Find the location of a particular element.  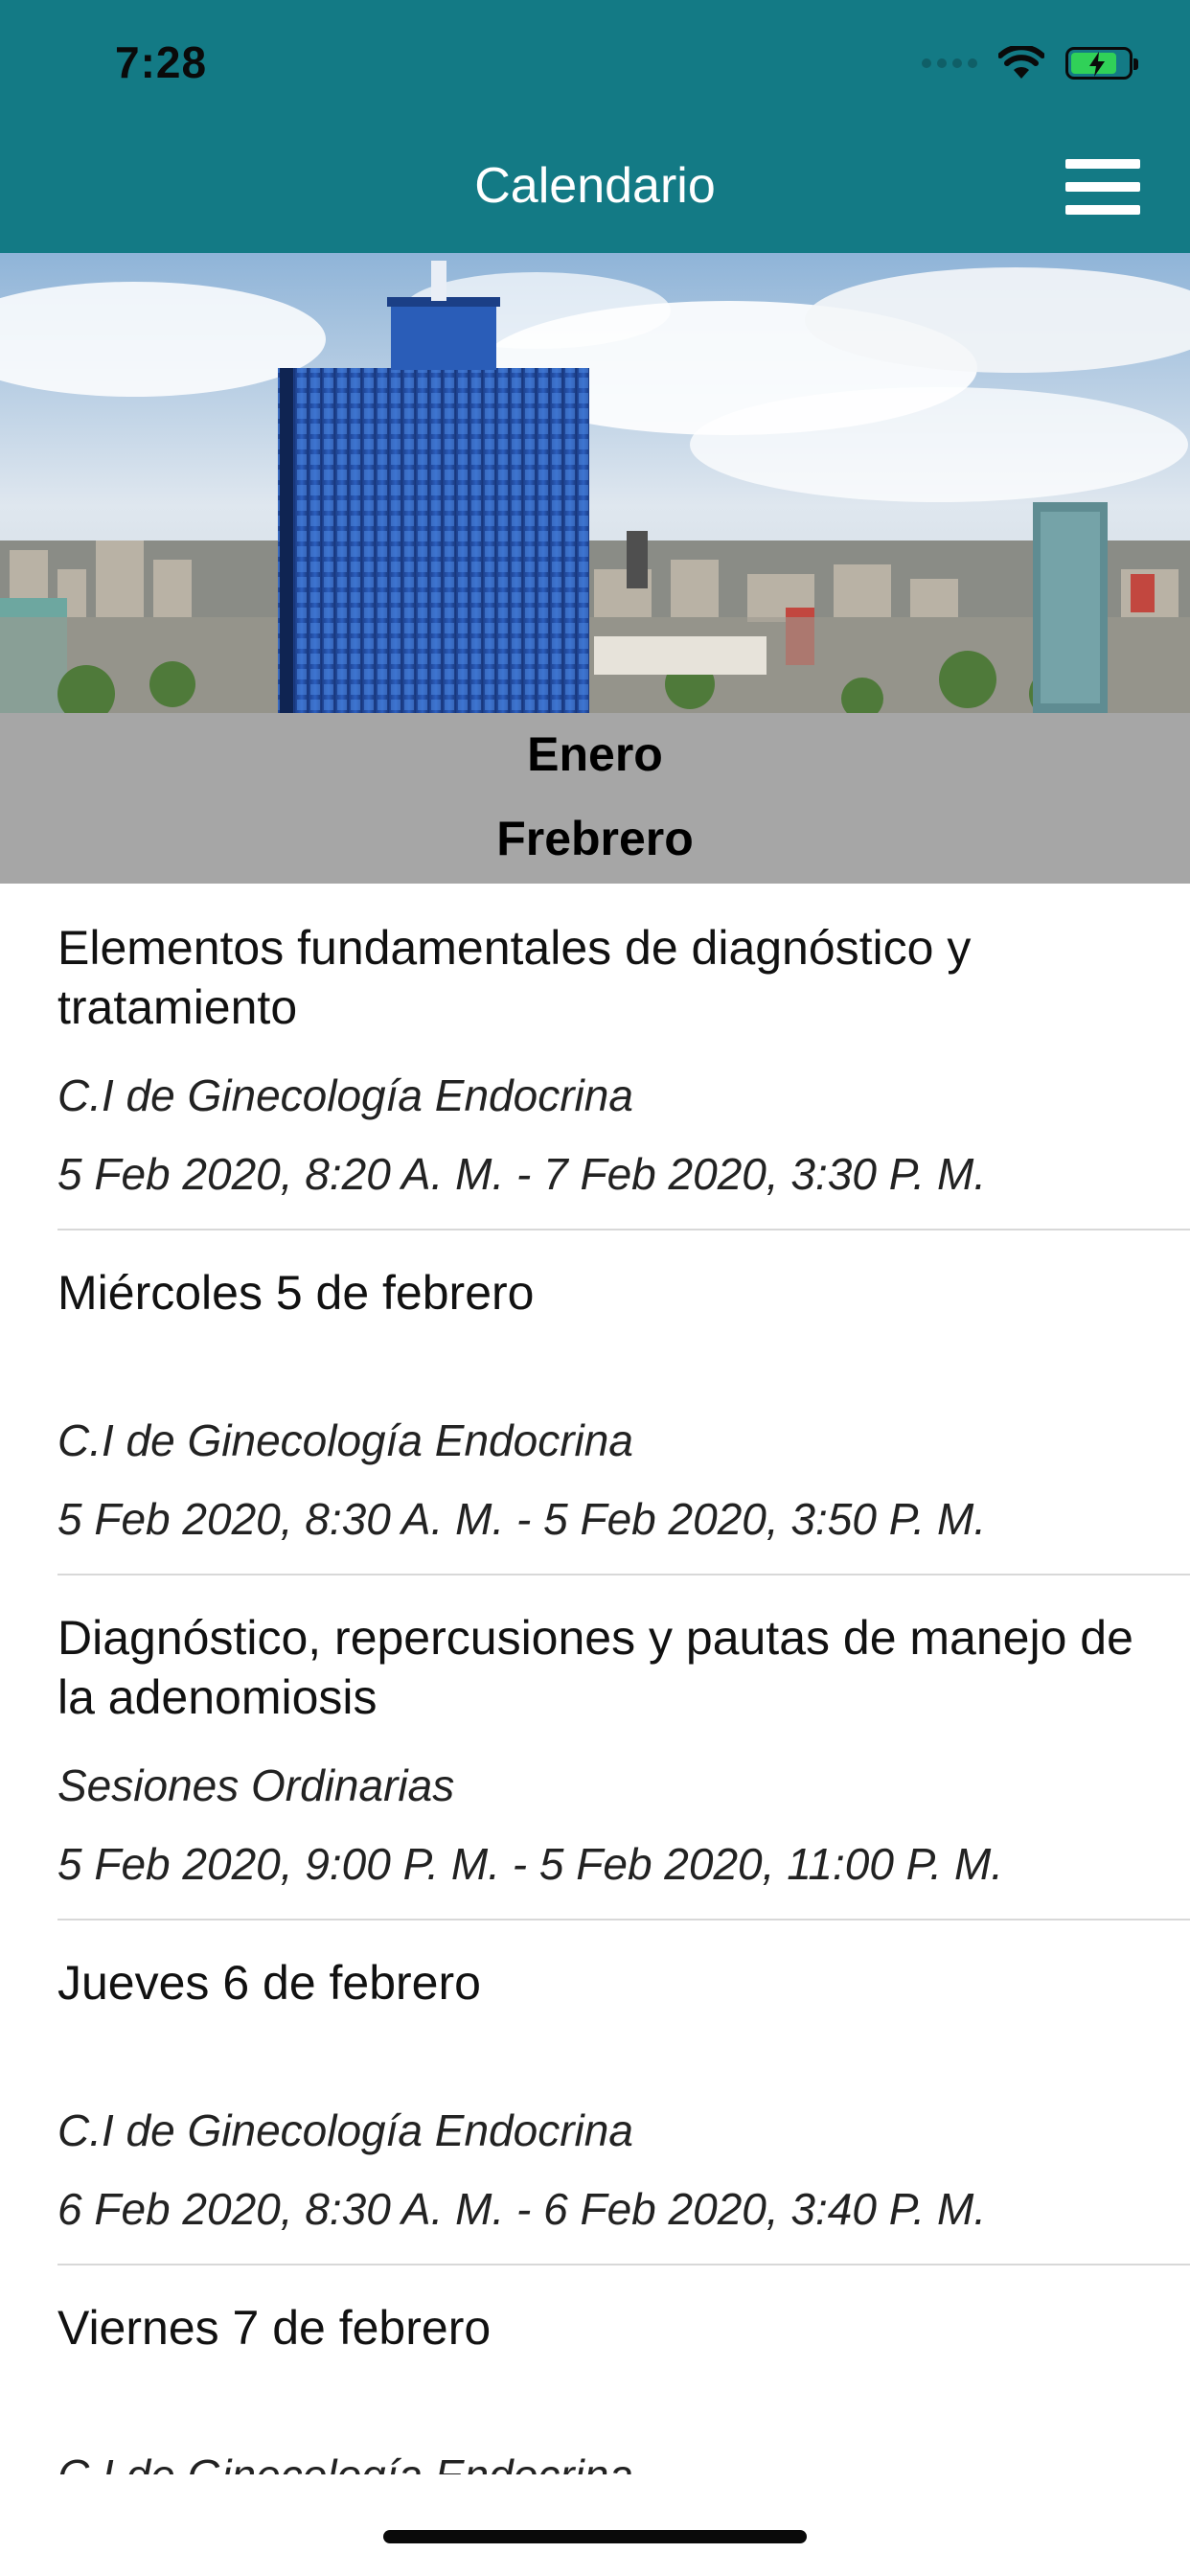

page-title: Calendario is located at coordinates (595, 186).